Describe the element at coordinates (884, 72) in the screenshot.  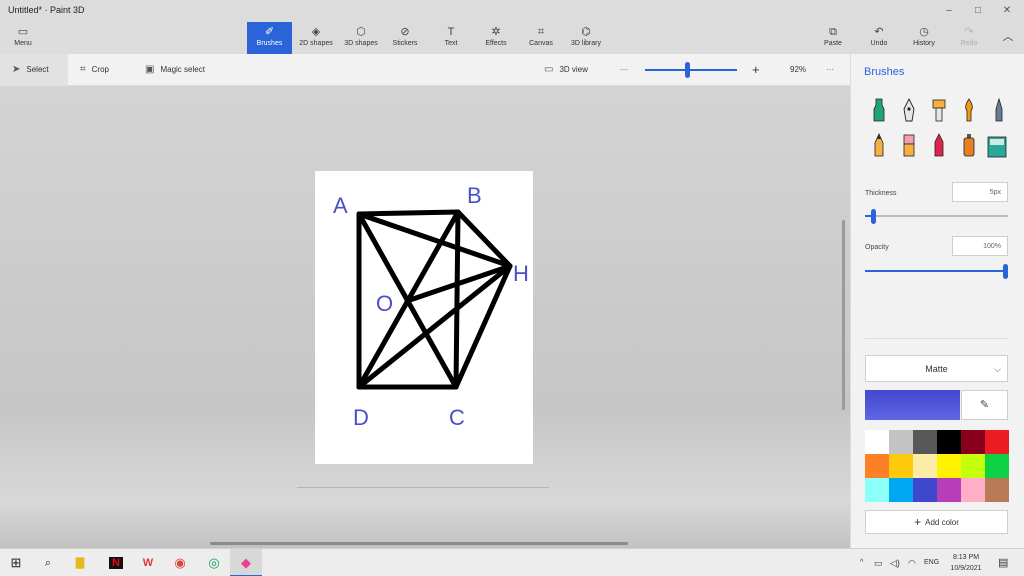
I see `panel-title: Brushes` at that location.